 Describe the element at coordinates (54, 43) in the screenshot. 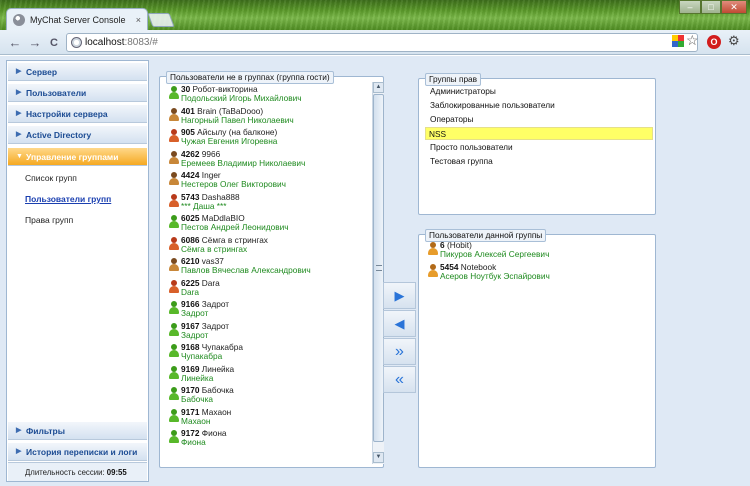

I see `reload-button: C` at that location.